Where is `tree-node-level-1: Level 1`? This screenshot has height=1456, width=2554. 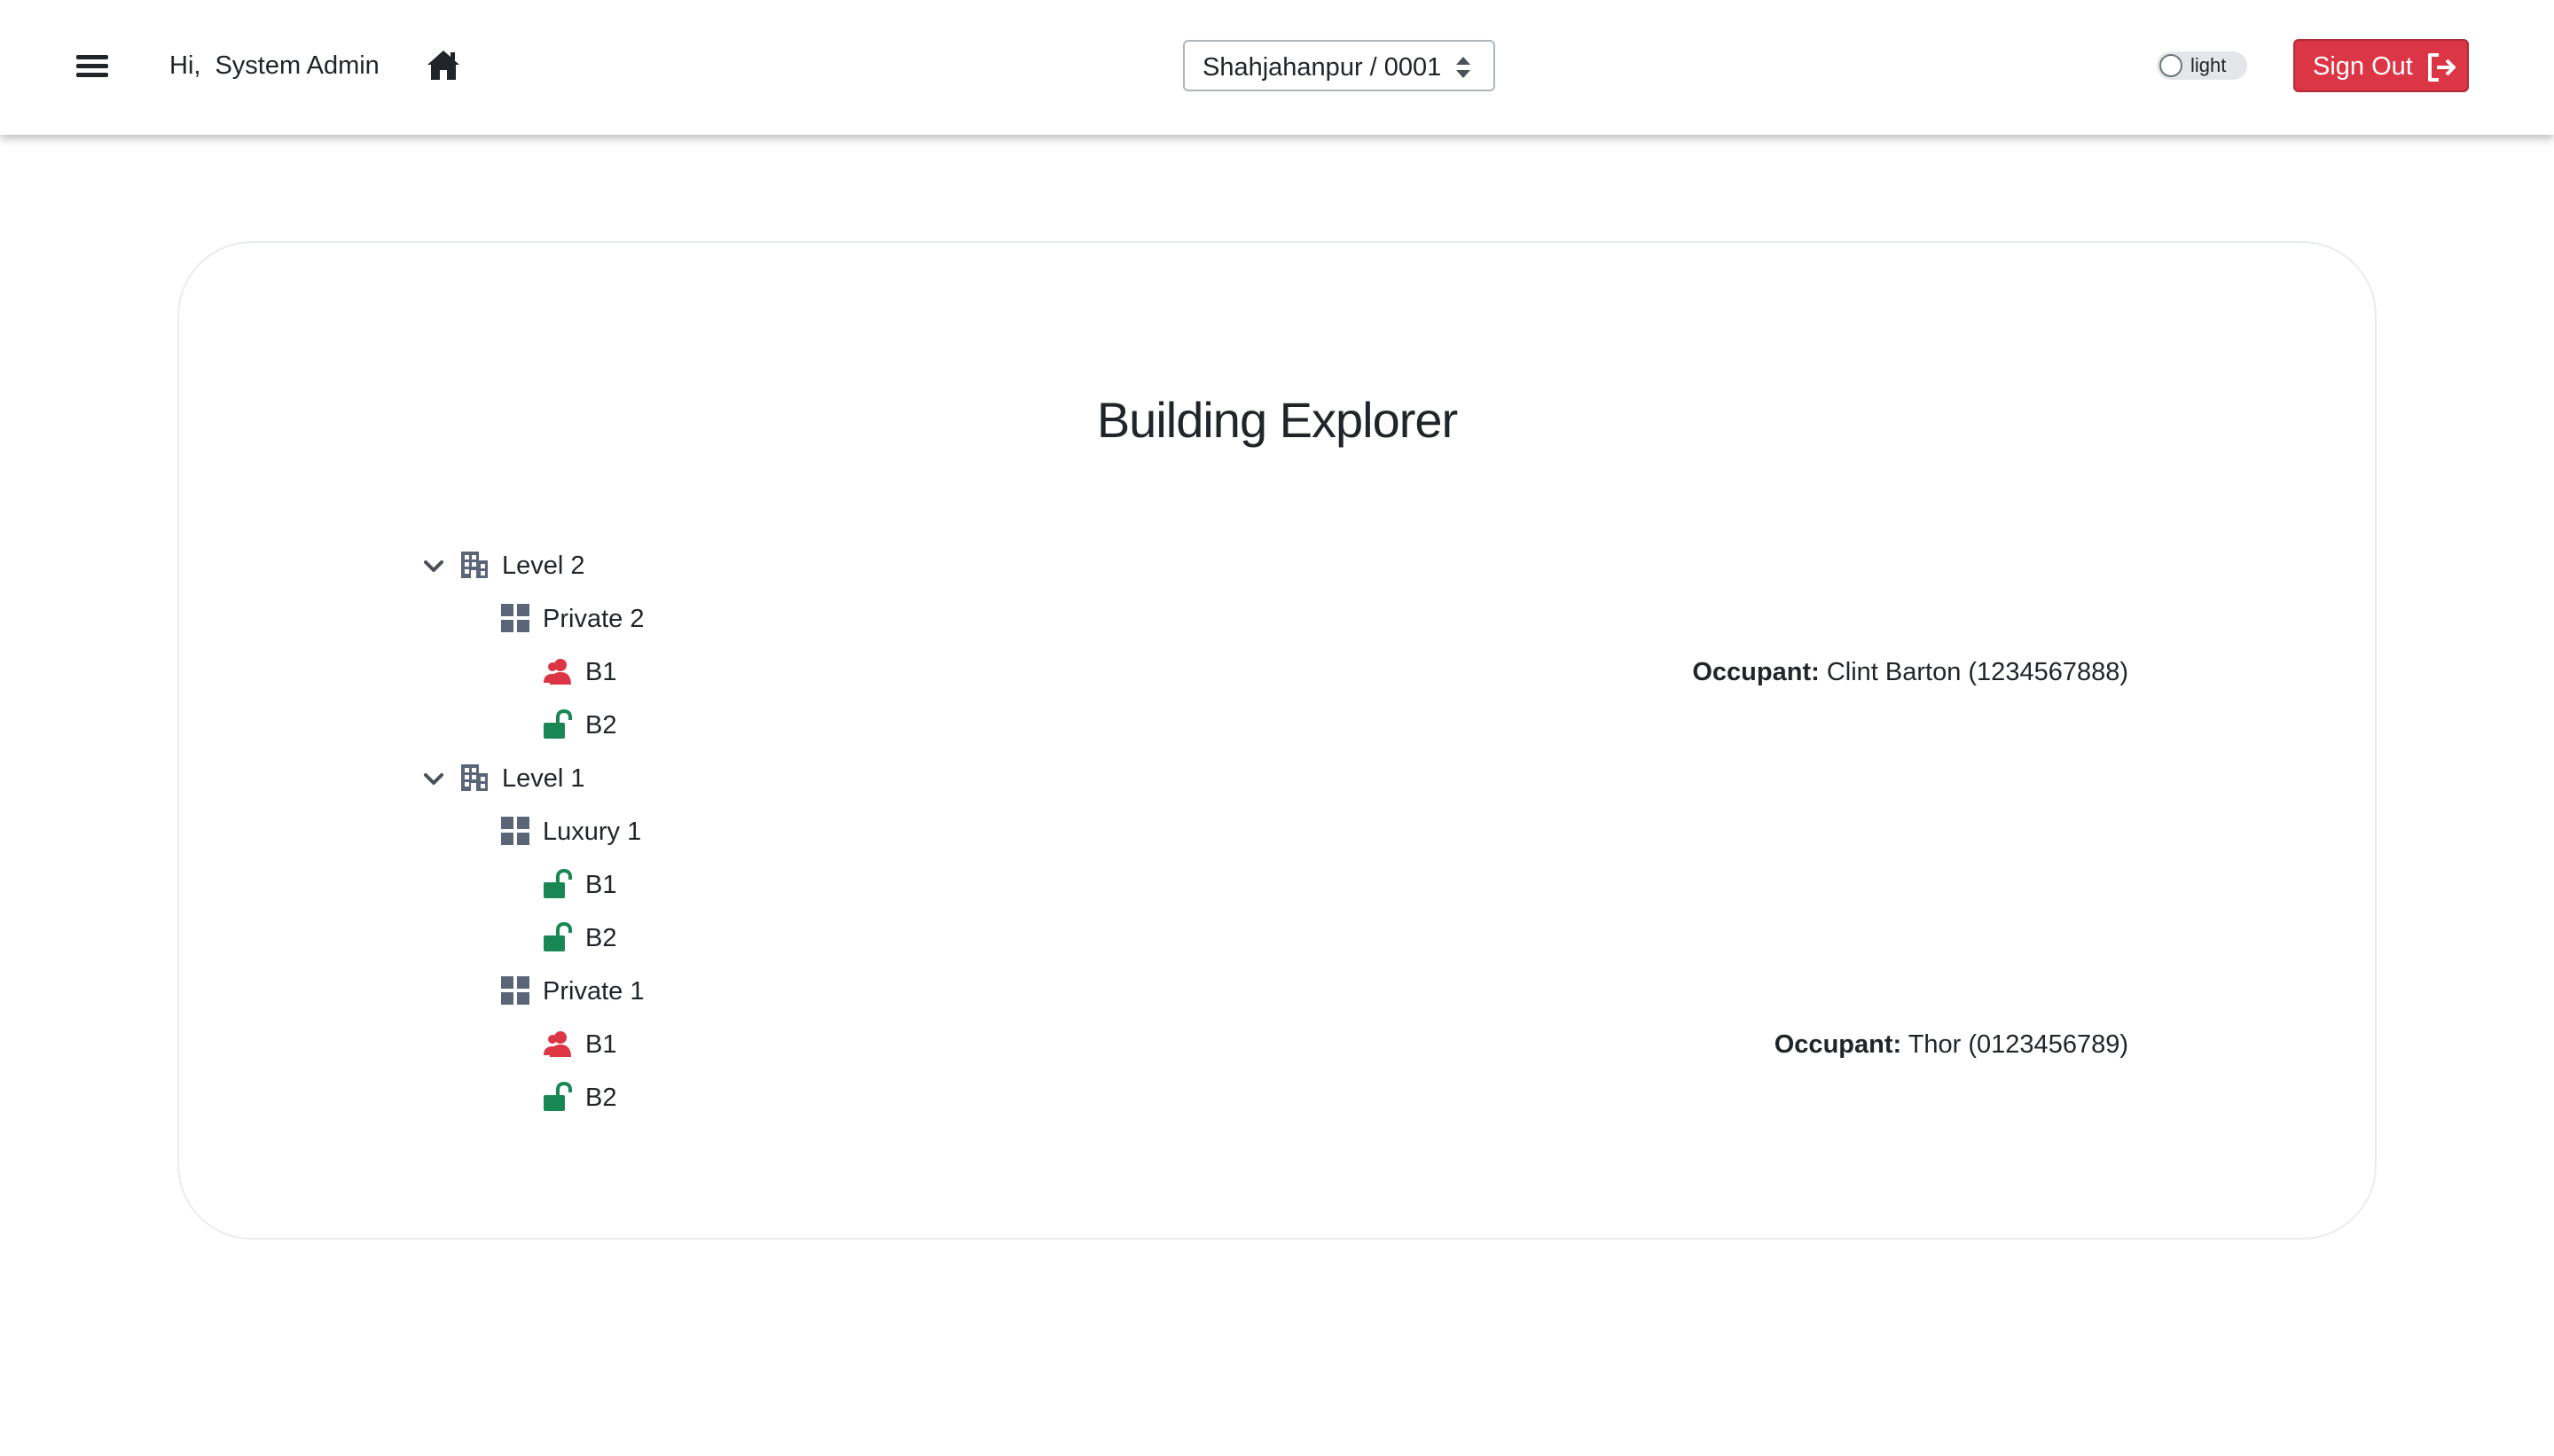
tree-node-level-1: Level 1 is located at coordinates (555, 780).